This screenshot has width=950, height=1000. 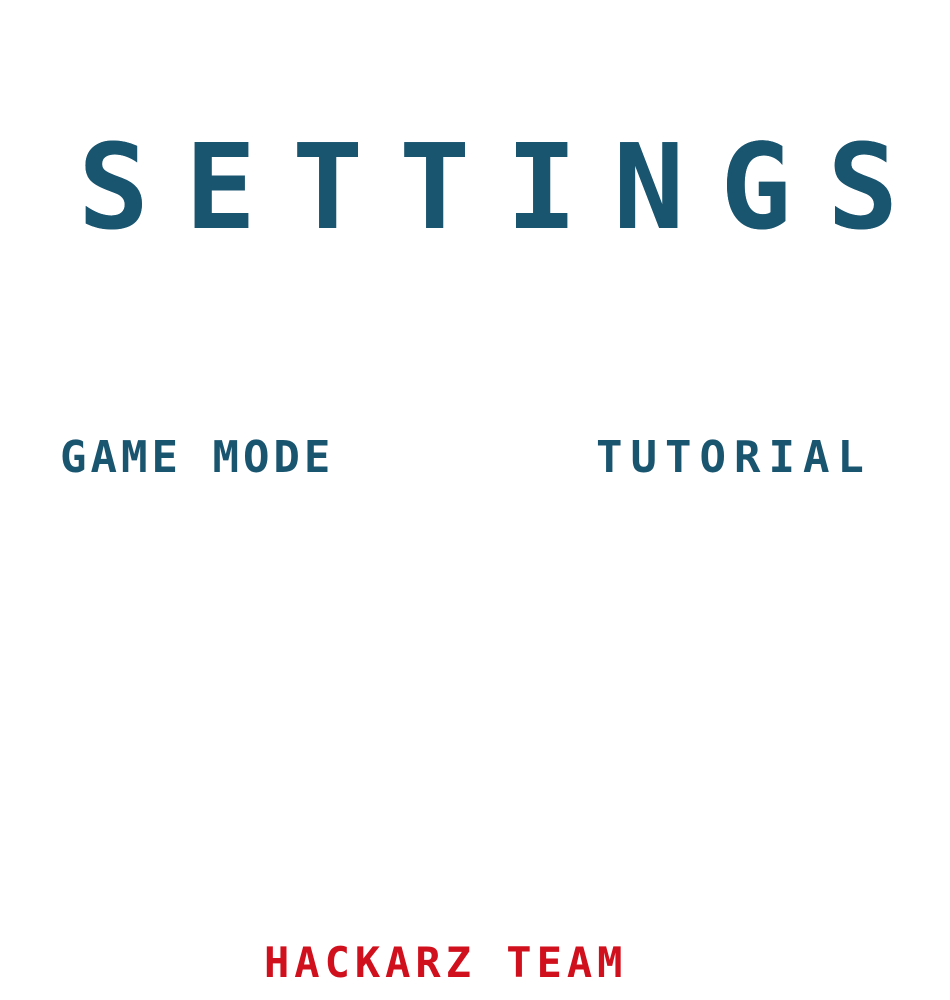 I want to click on tutorial-button: TUTORIAL, so click(x=734, y=458).